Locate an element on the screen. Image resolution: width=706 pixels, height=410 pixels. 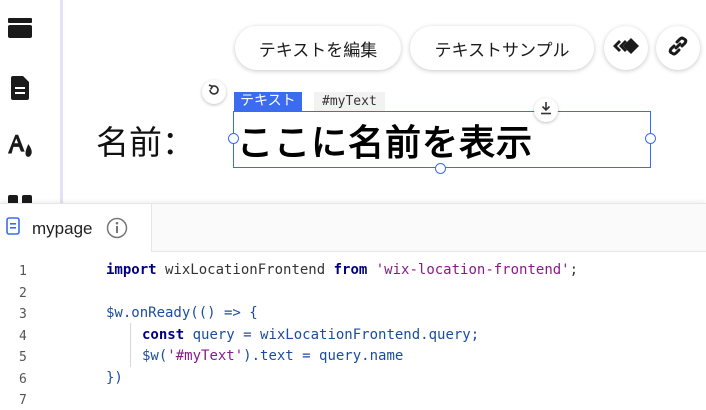
code-token: .onReady(() => { is located at coordinates (190, 313).